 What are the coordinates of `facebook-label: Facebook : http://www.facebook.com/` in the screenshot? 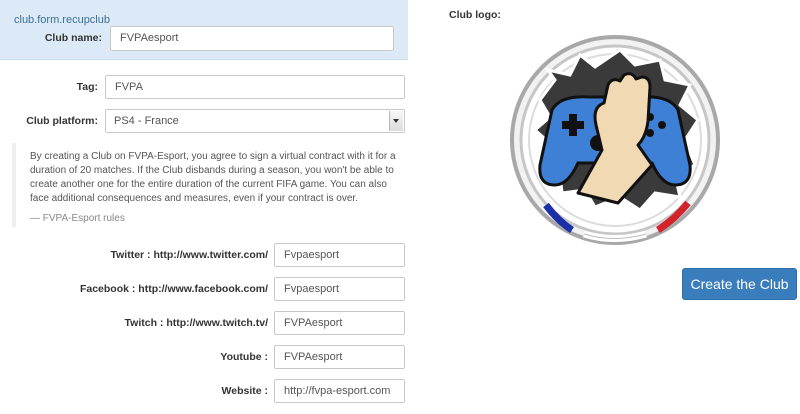 It's located at (173, 289).